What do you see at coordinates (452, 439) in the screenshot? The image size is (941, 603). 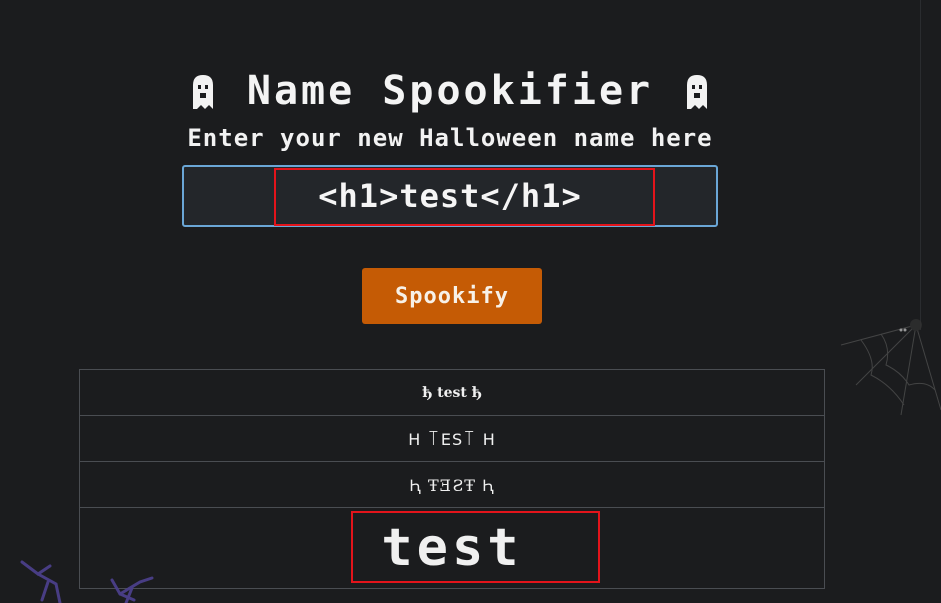 I see `result-row: Н ꓄ꓰꓢ꓄ Н` at bounding box center [452, 439].